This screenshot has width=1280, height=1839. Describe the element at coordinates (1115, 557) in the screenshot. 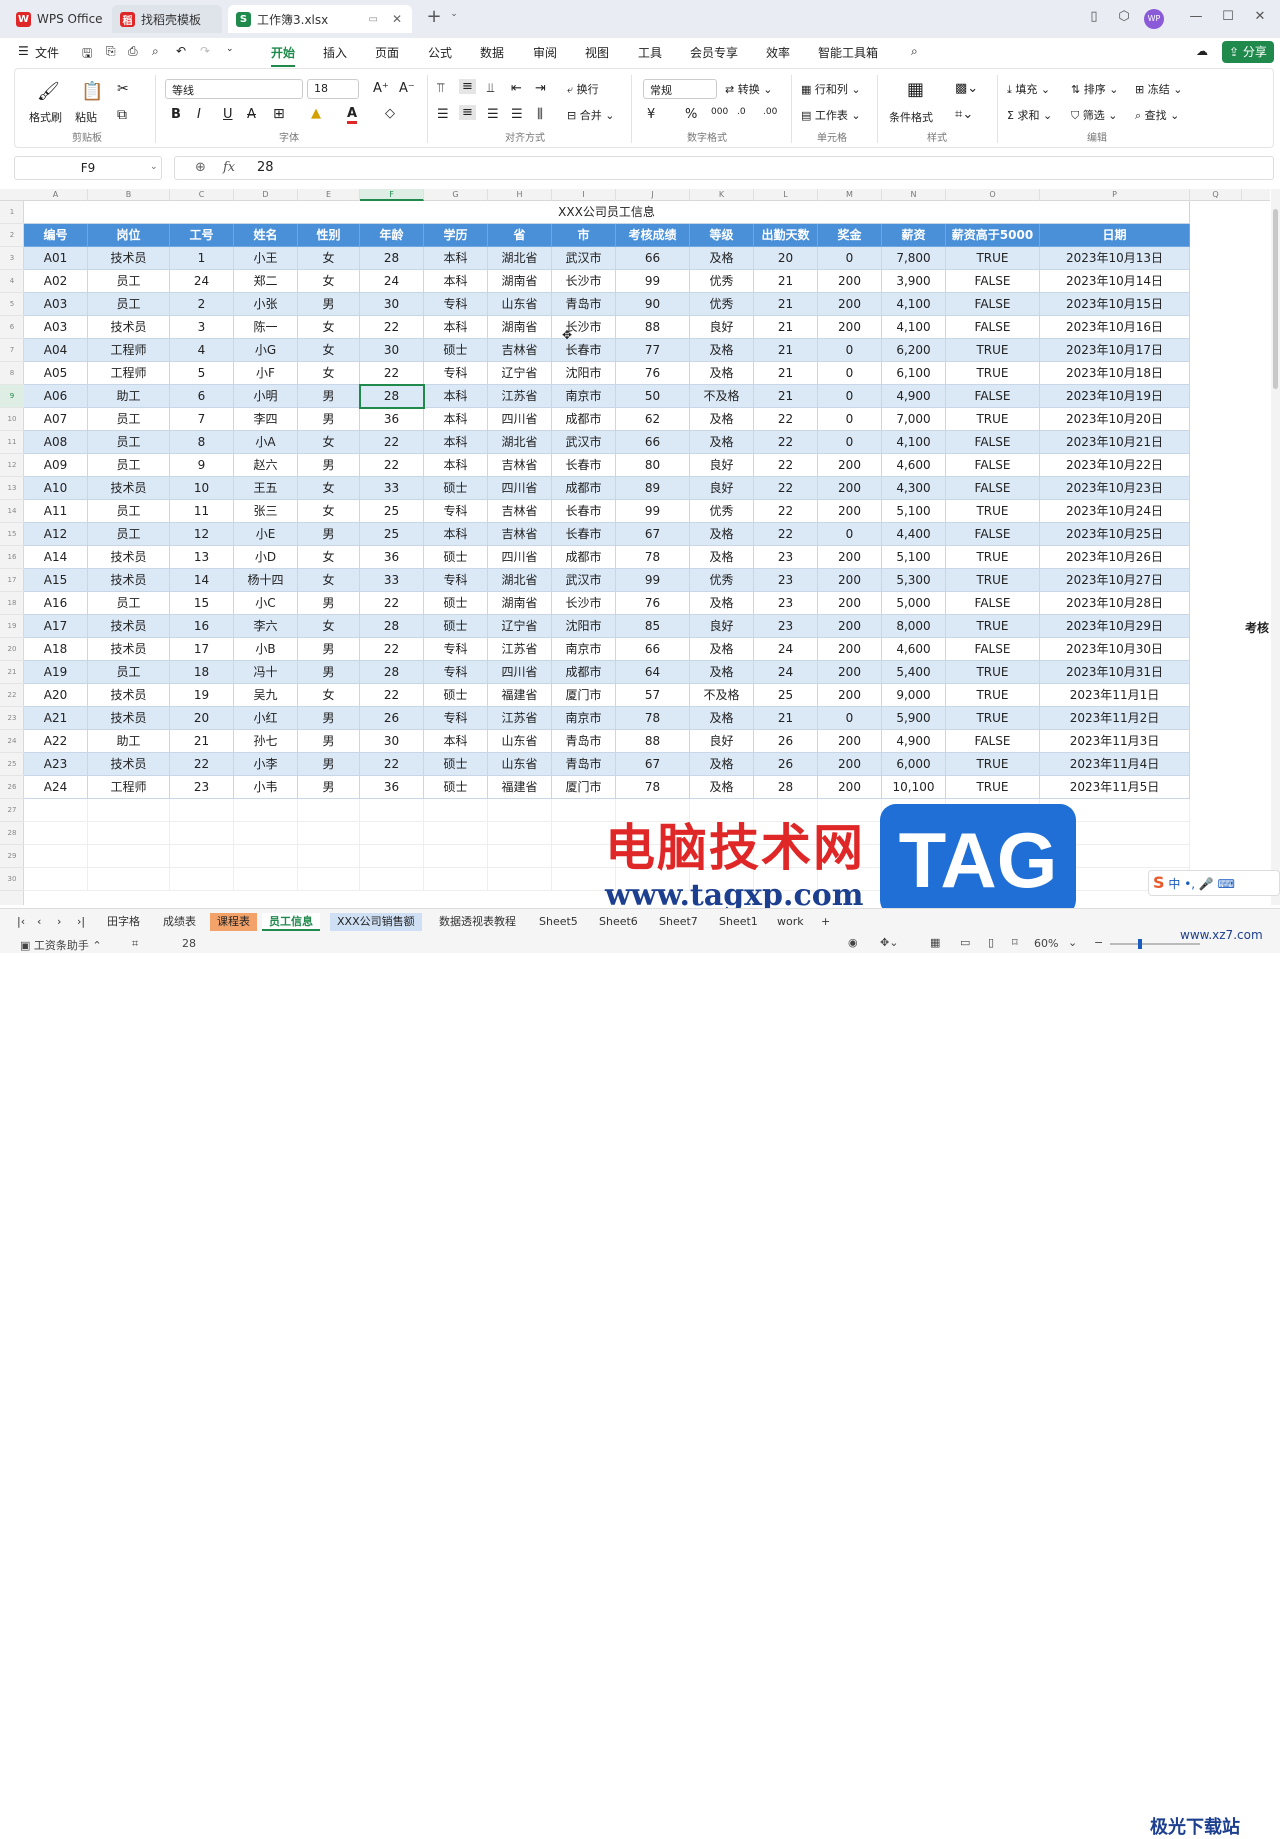

I see `cell: 2023年10月26日` at that location.